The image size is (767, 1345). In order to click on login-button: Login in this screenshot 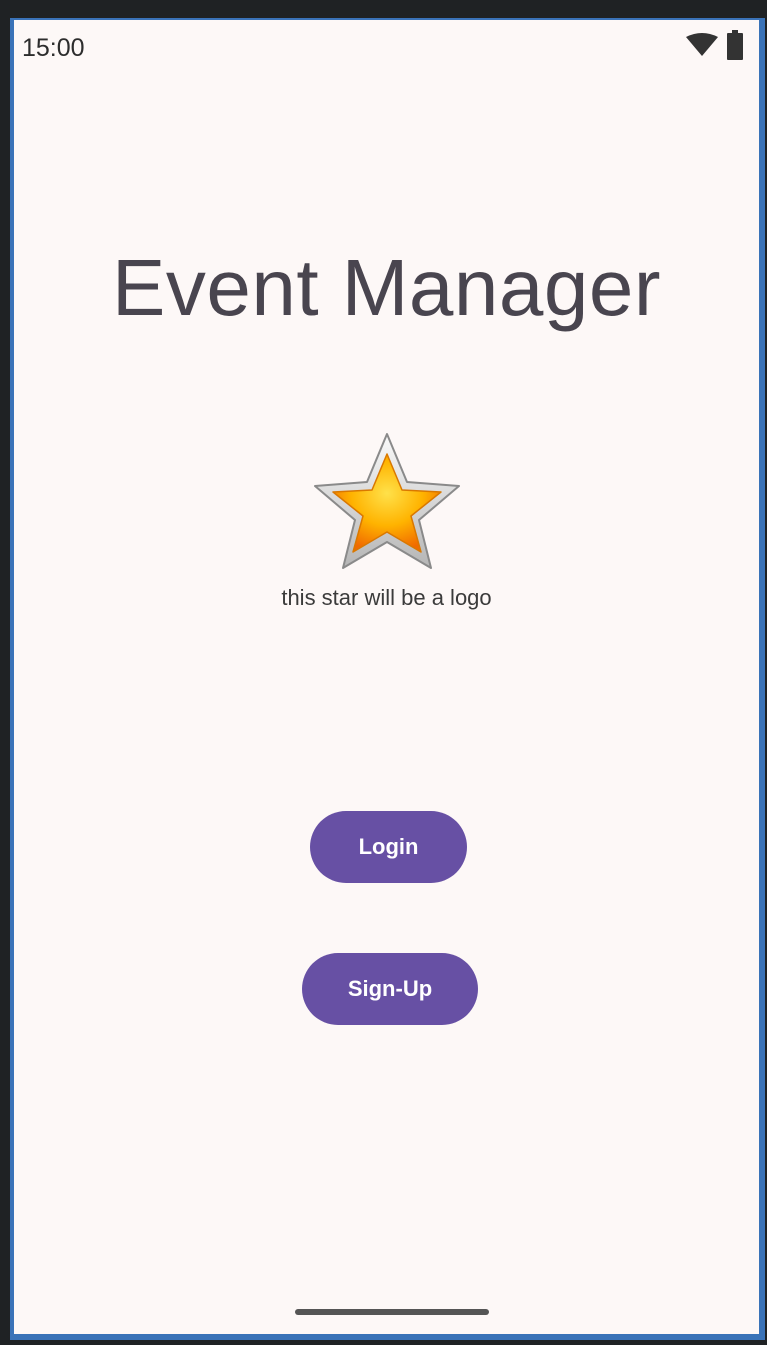, I will do `click(388, 847)`.